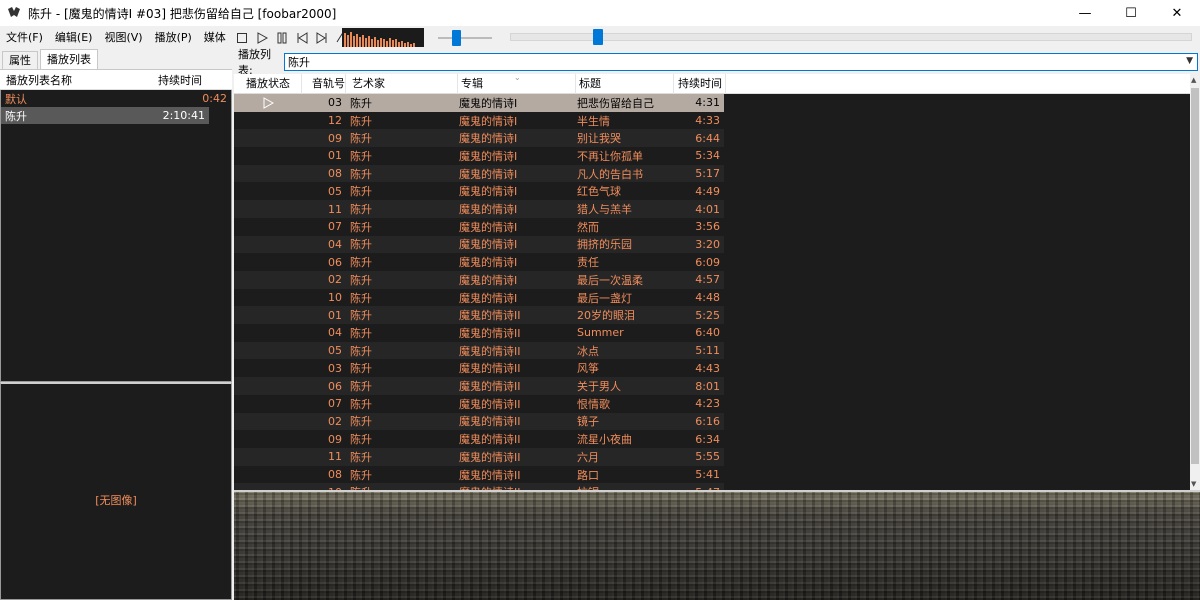 The height and width of the screenshot is (600, 1200). I want to click on track-duration: 5:11, so click(707, 351).